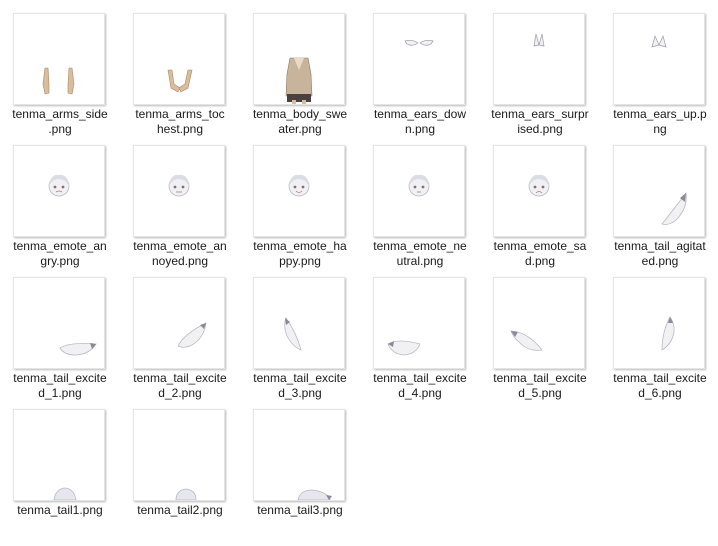  What do you see at coordinates (539, 59) in the screenshot?
I see `ears-surprised-thumbnail` at bounding box center [539, 59].